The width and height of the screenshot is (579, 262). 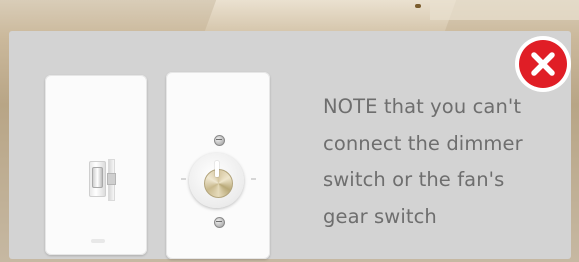 What do you see at coordinates (217, 169) in the screenshot?
I see `fan-dial-pointer` at bounding box center [217, 169].